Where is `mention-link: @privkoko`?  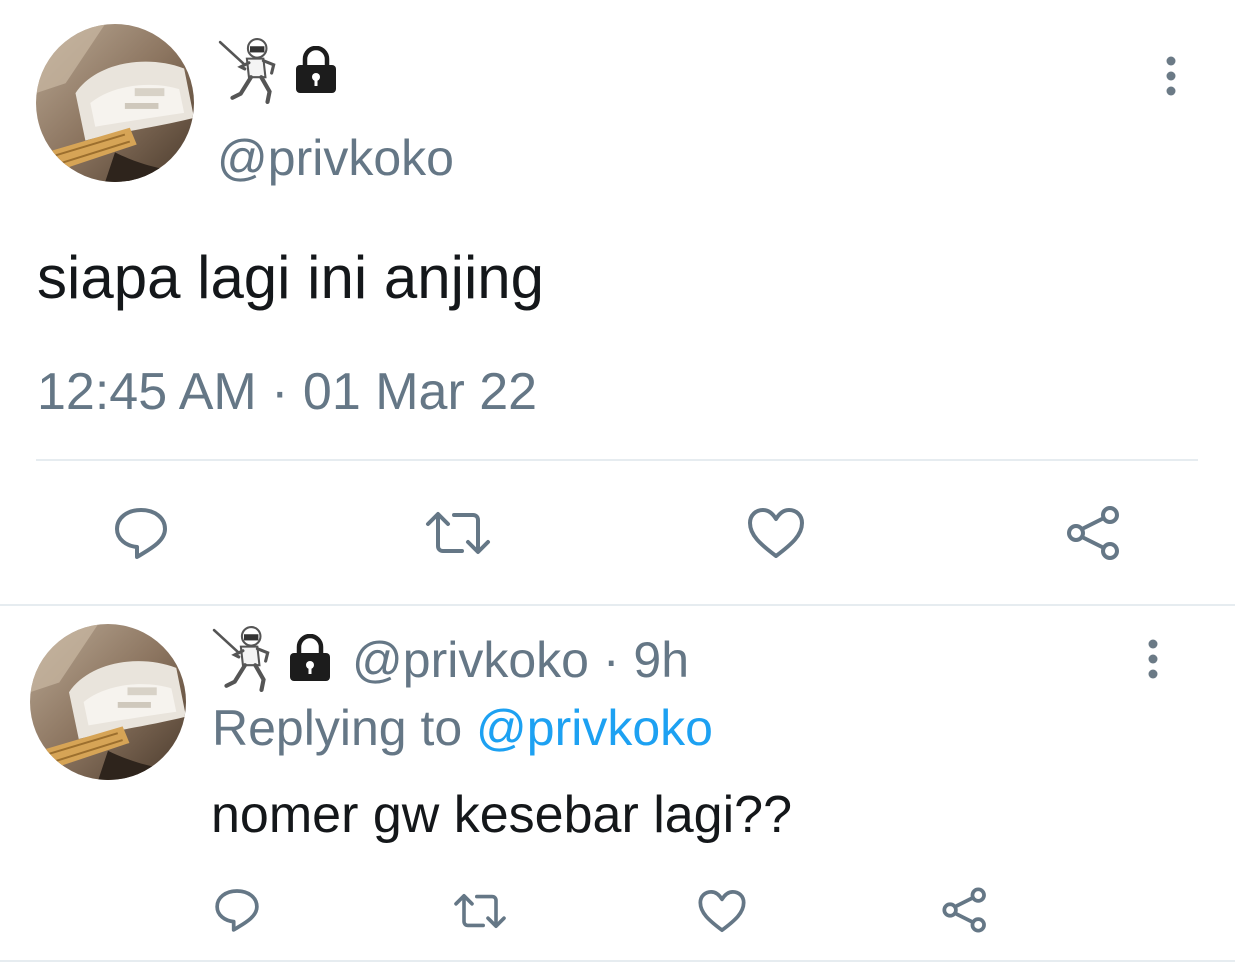
mention-link: @privkoko is located at coordinates (594, 728).